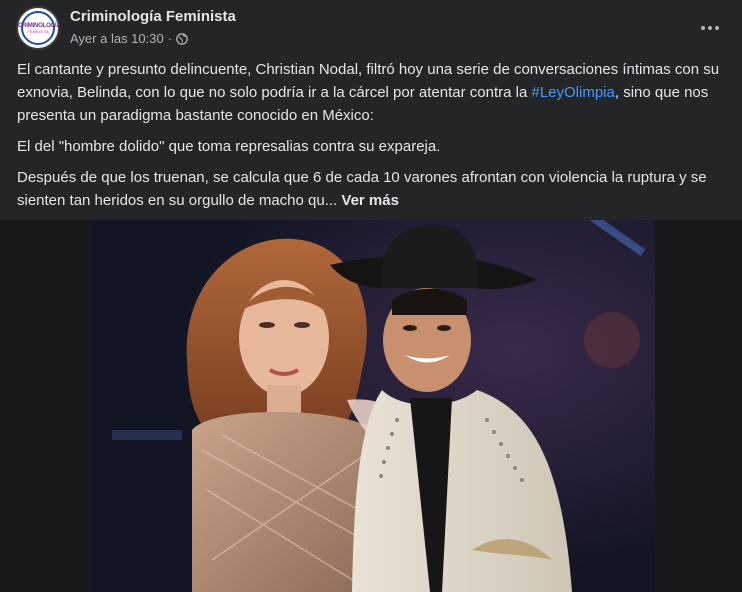  What do you see at coordinates (703, 28) in the screenshot?
I see `more-options-icon` at bounding box center [703, 28].